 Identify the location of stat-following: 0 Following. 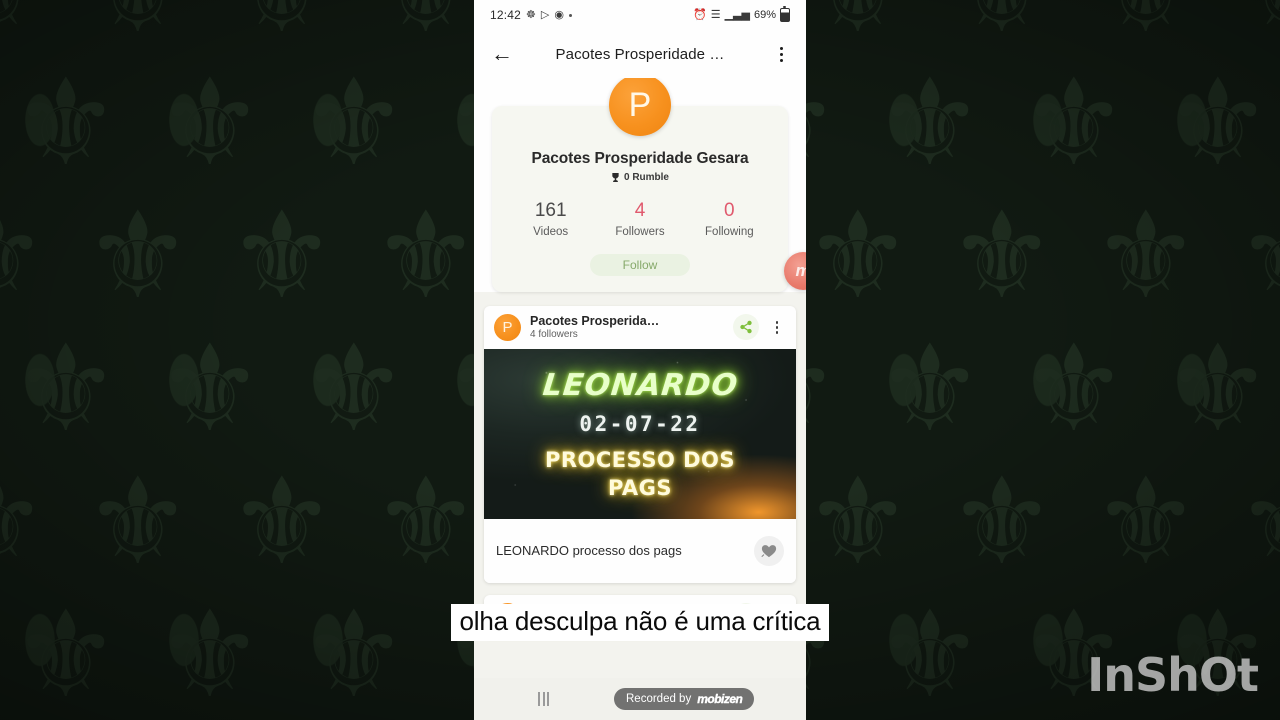
(729, 219).